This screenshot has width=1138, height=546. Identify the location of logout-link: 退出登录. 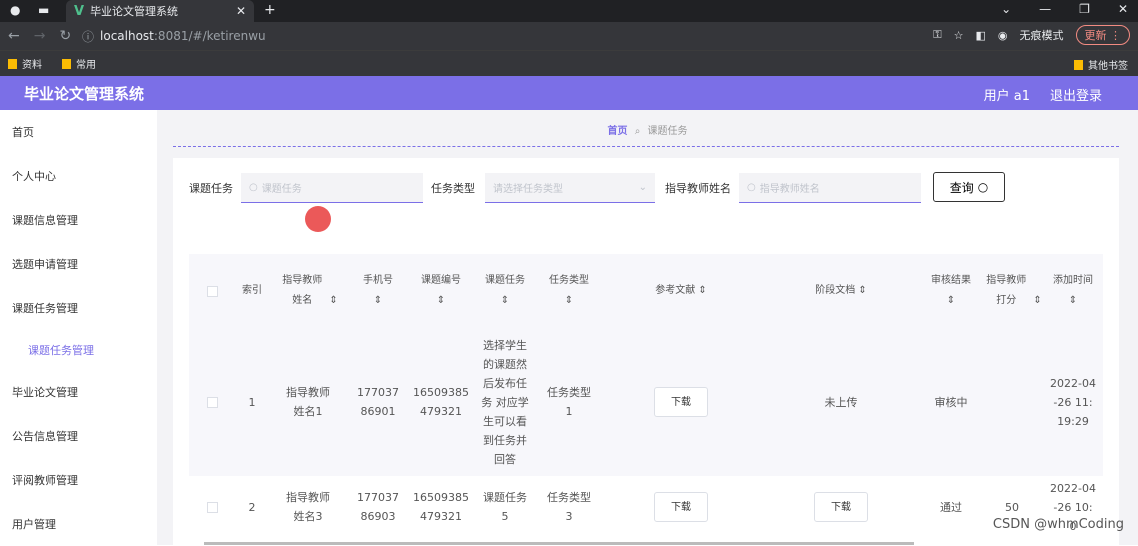
(1076, 94).